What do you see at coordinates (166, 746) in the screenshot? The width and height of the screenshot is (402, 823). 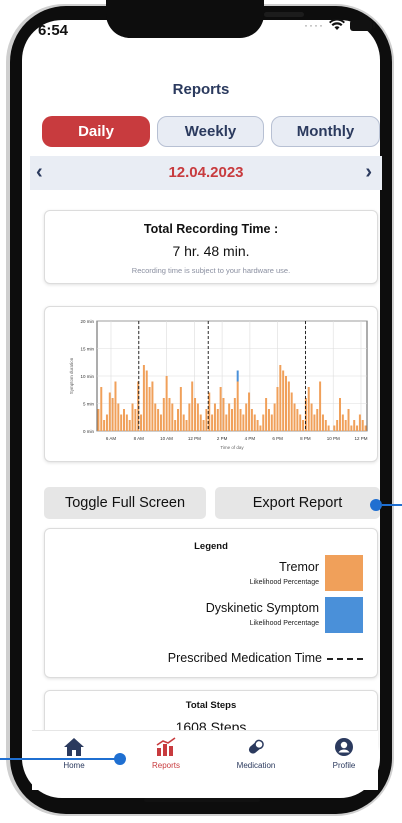 I see `reports-chart-icon` at bounding box center [166, 746].